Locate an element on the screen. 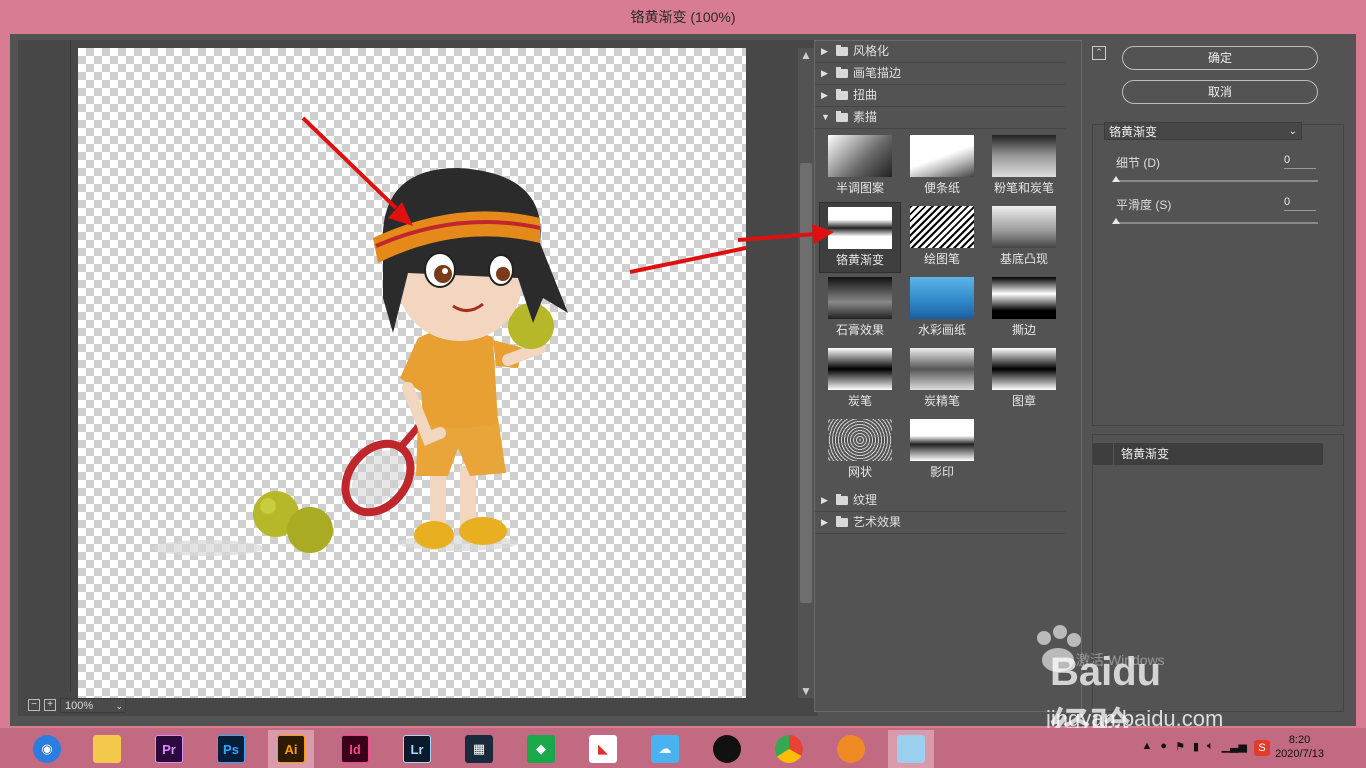  detail-slider-handle is located at coordinates (1116, 179).